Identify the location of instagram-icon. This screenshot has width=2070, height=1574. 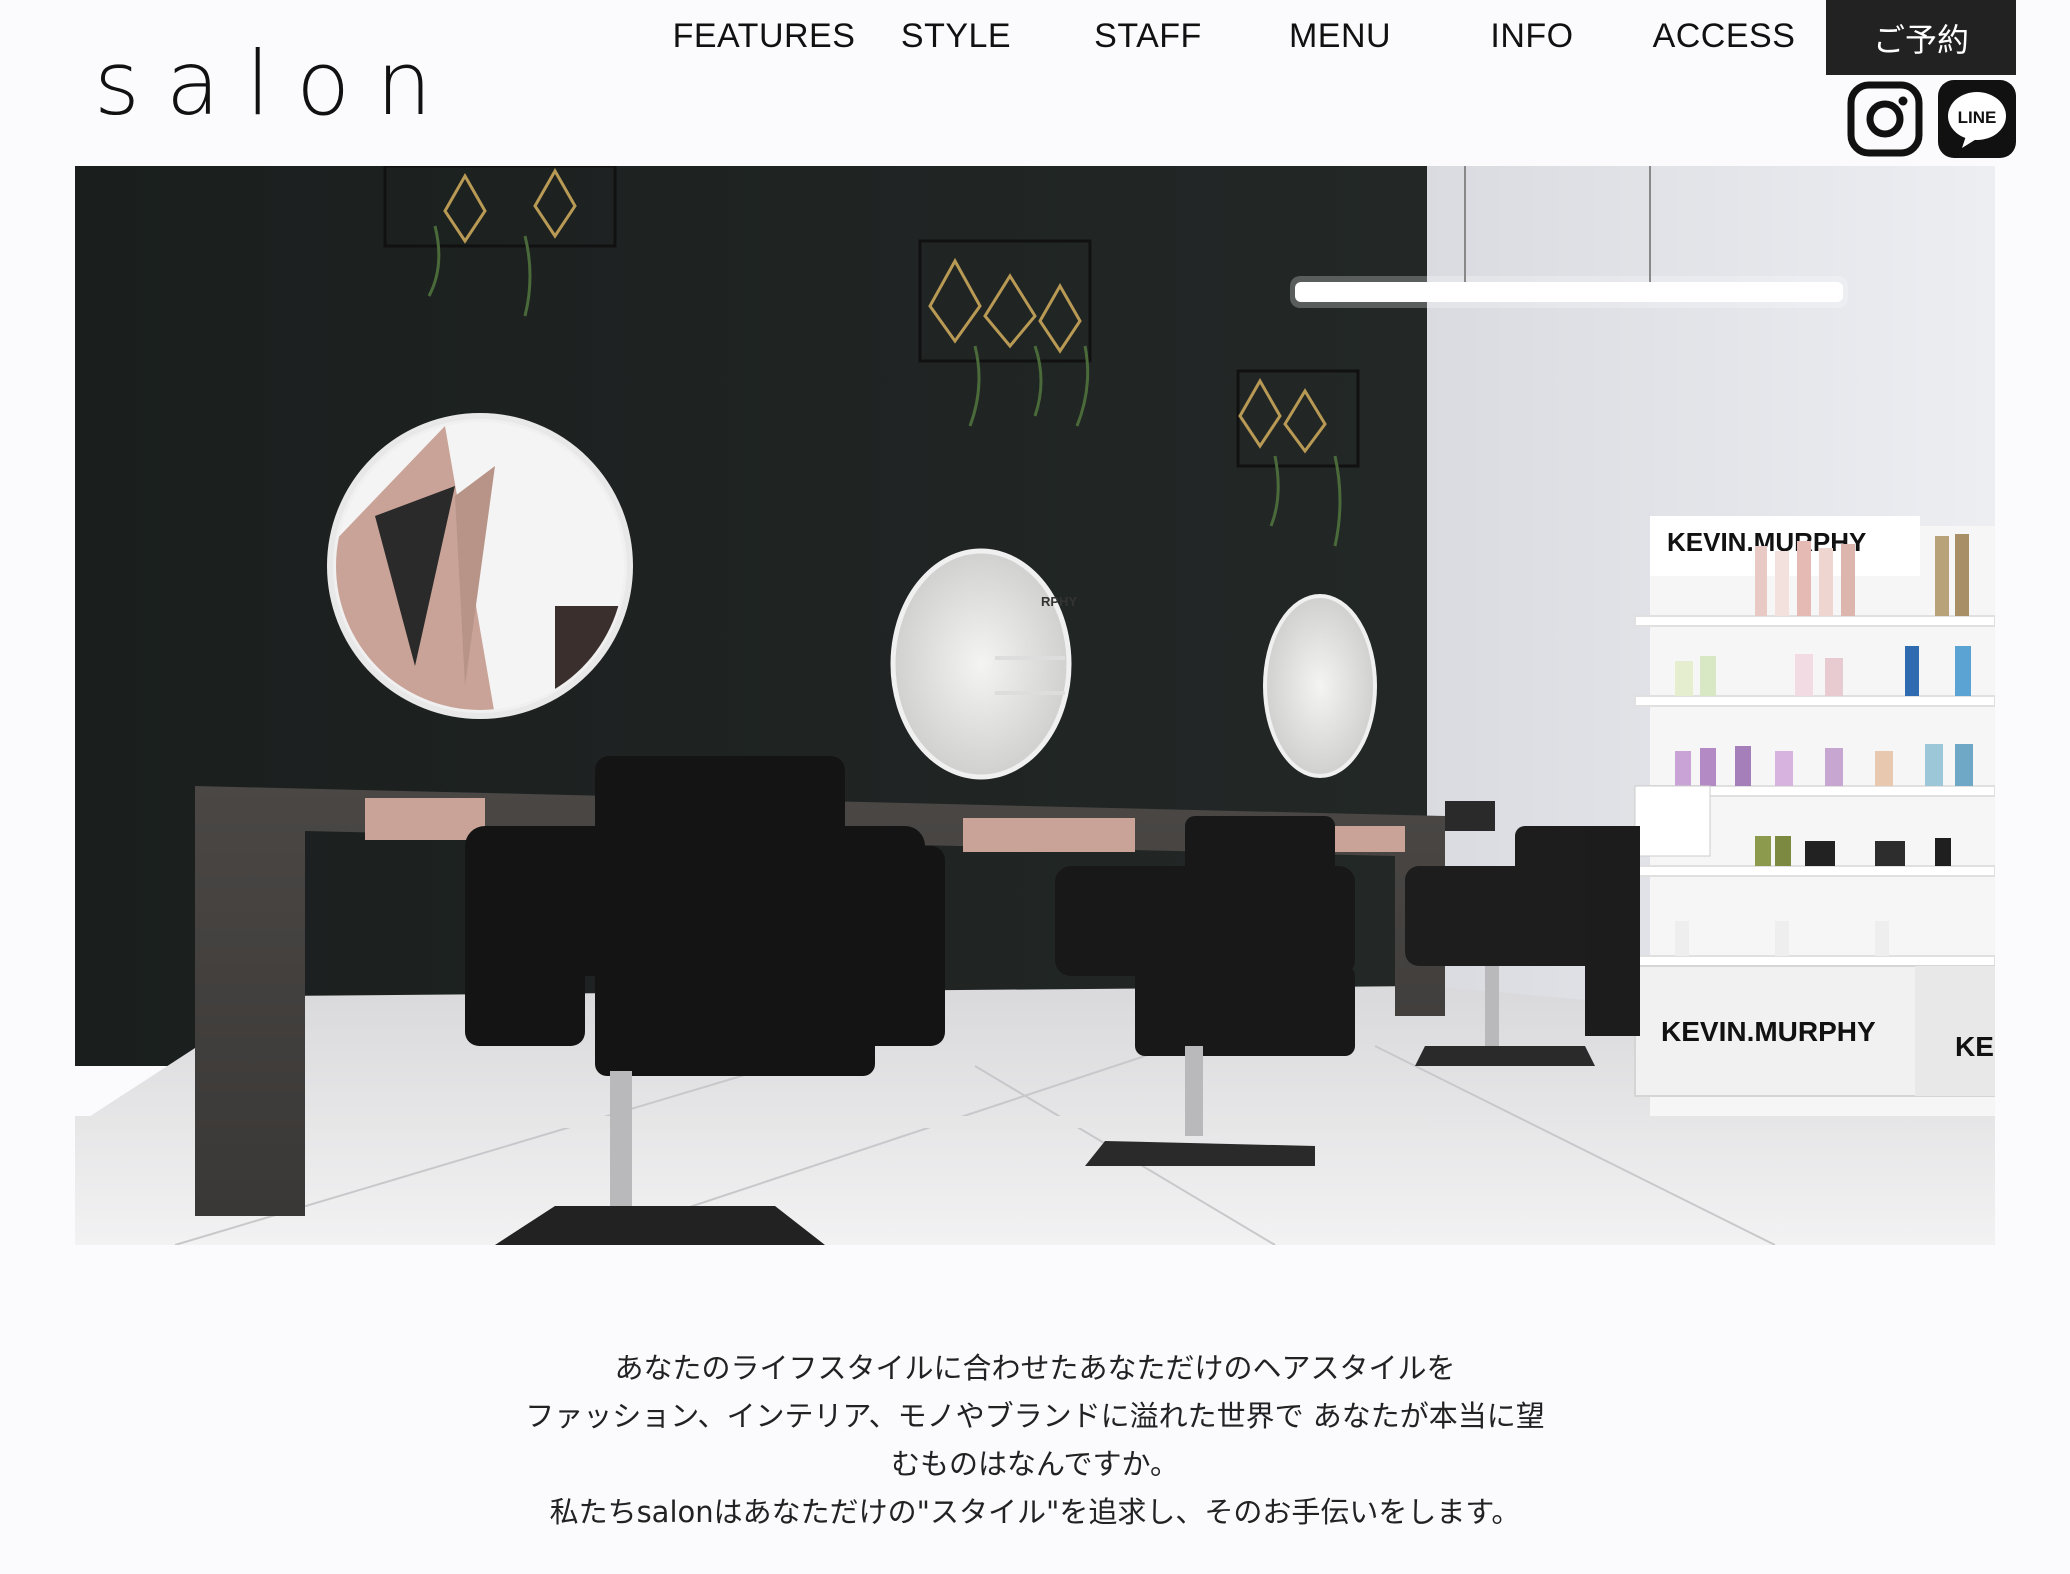
(1885, 119).